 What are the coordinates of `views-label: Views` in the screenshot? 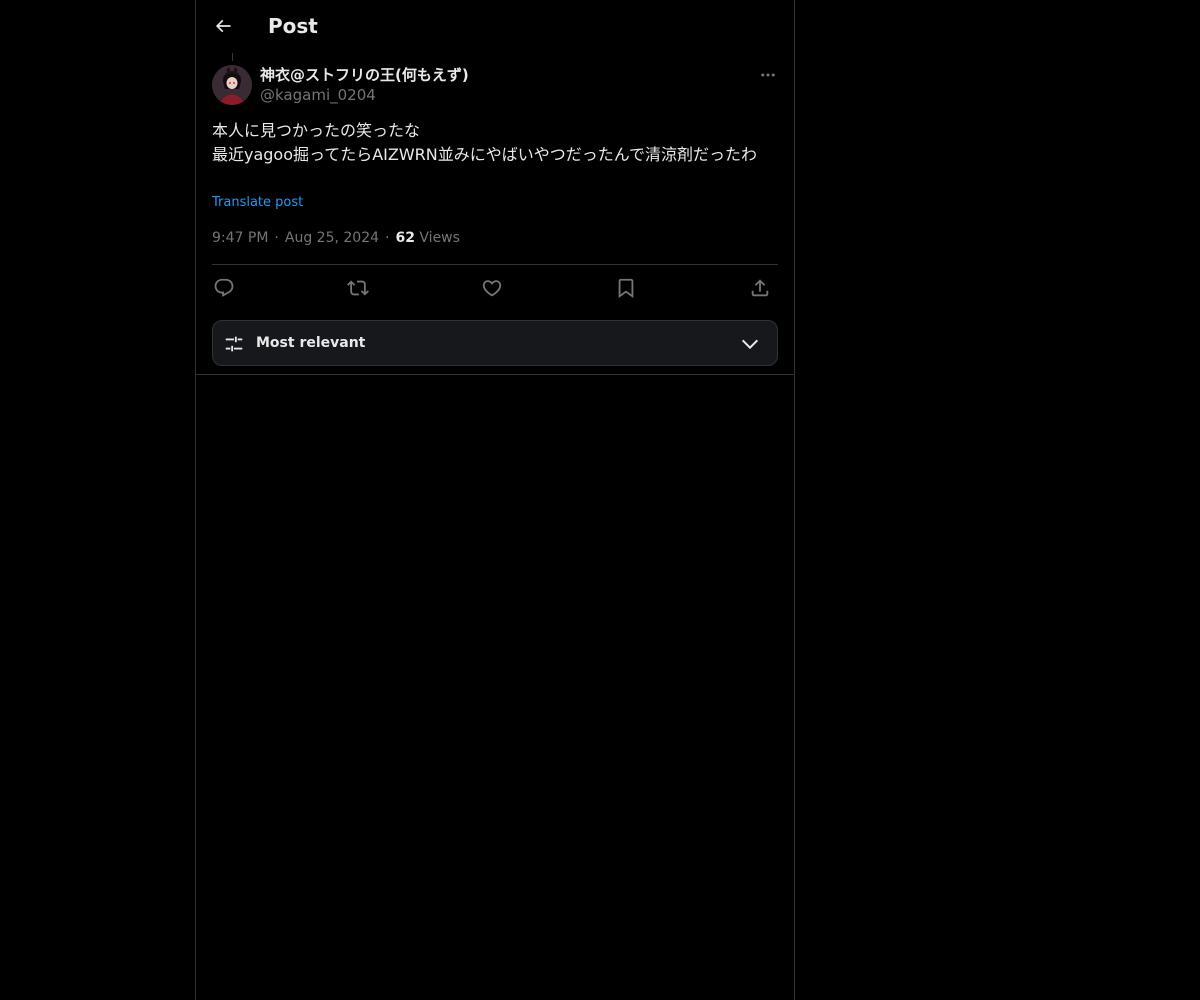 It's located at (439, 238).